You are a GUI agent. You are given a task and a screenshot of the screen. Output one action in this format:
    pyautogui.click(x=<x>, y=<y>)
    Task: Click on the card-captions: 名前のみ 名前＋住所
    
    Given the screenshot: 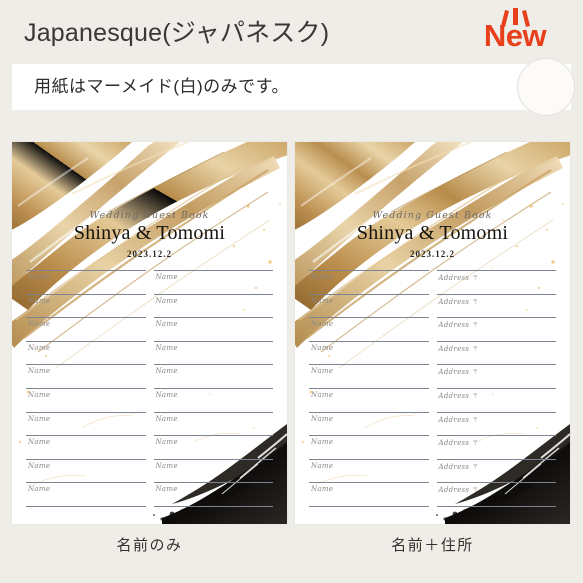 What is the action you would take?
    pyautogui.click(x=291, y=544)
    